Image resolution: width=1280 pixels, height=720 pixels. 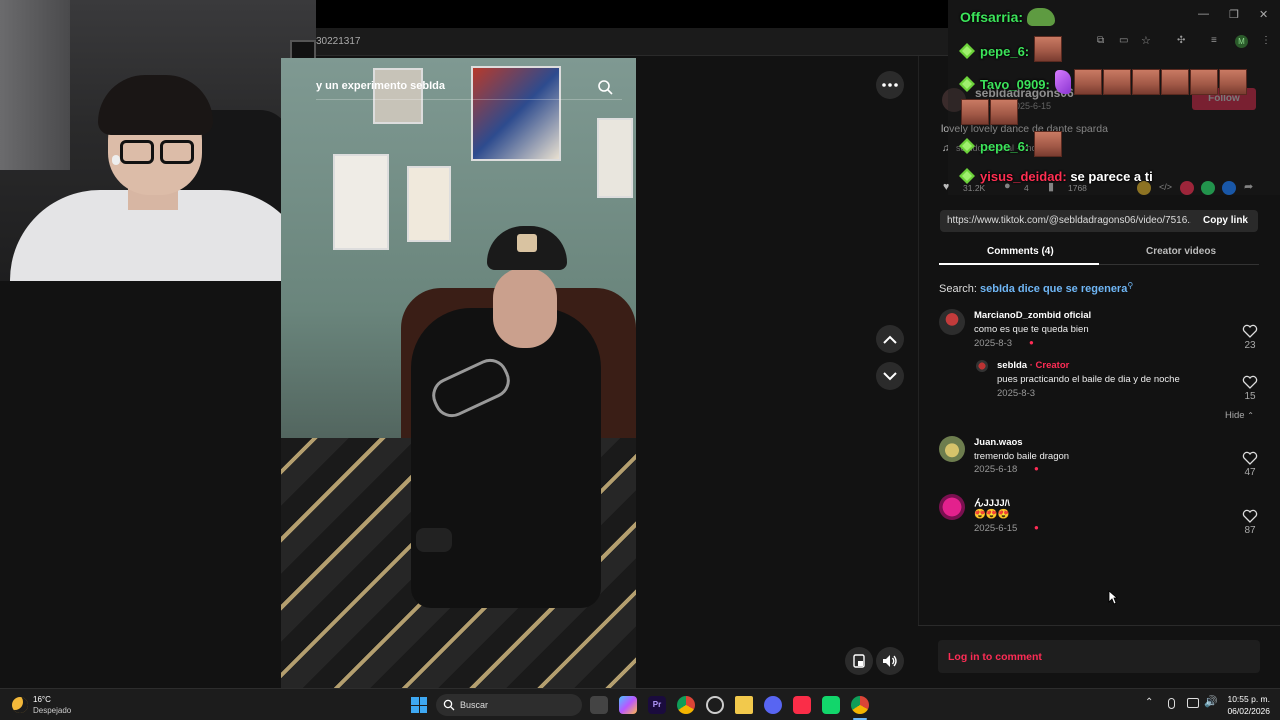 What do you see at coordinates (1250, 472) in the screenshot?
I see `like-count: 47` at bounding box center [1250, 472].